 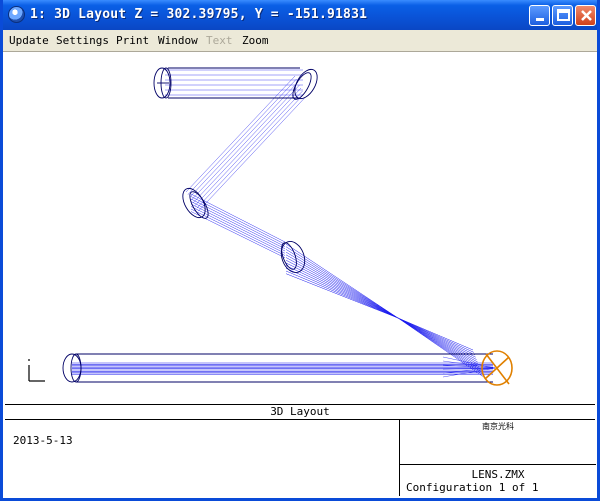 I want to click on maximize-icon, so click(x=562, y=15).